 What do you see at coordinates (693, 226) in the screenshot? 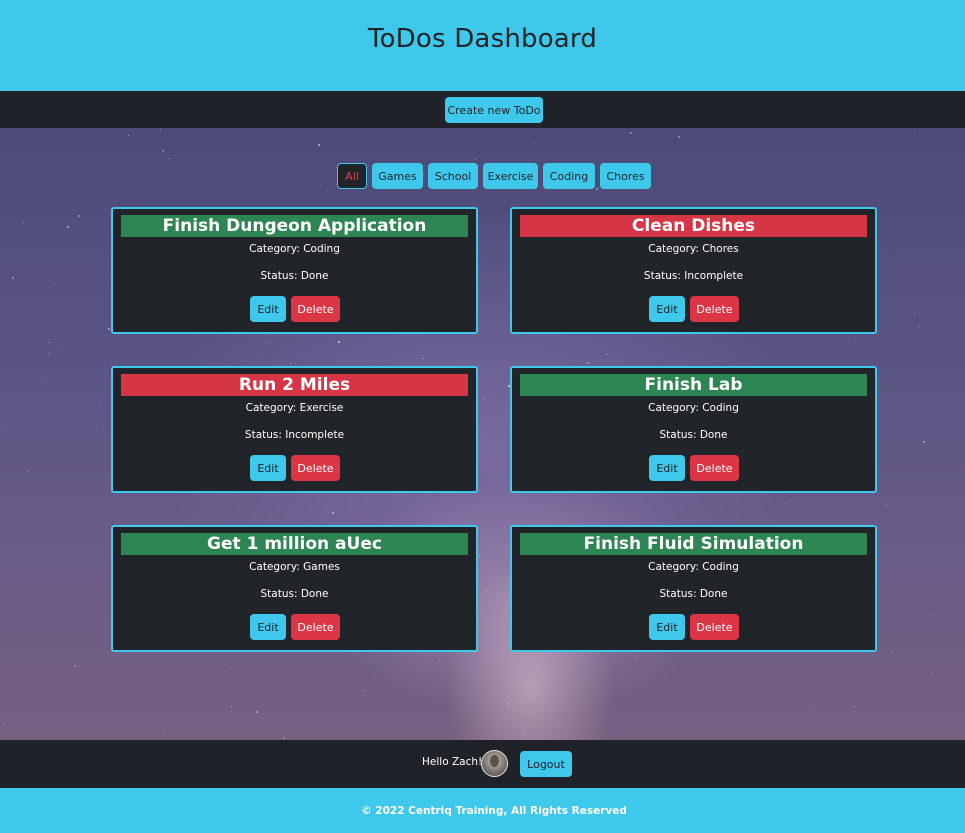
I see `todo-title: Clean Dishes` at bounding box center [693, 226].